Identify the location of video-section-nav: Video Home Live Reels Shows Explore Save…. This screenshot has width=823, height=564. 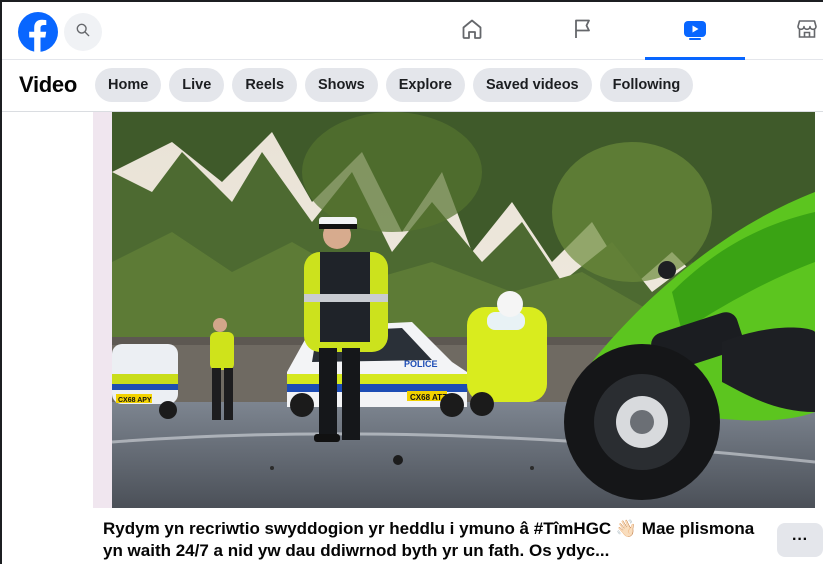
(412, 86).